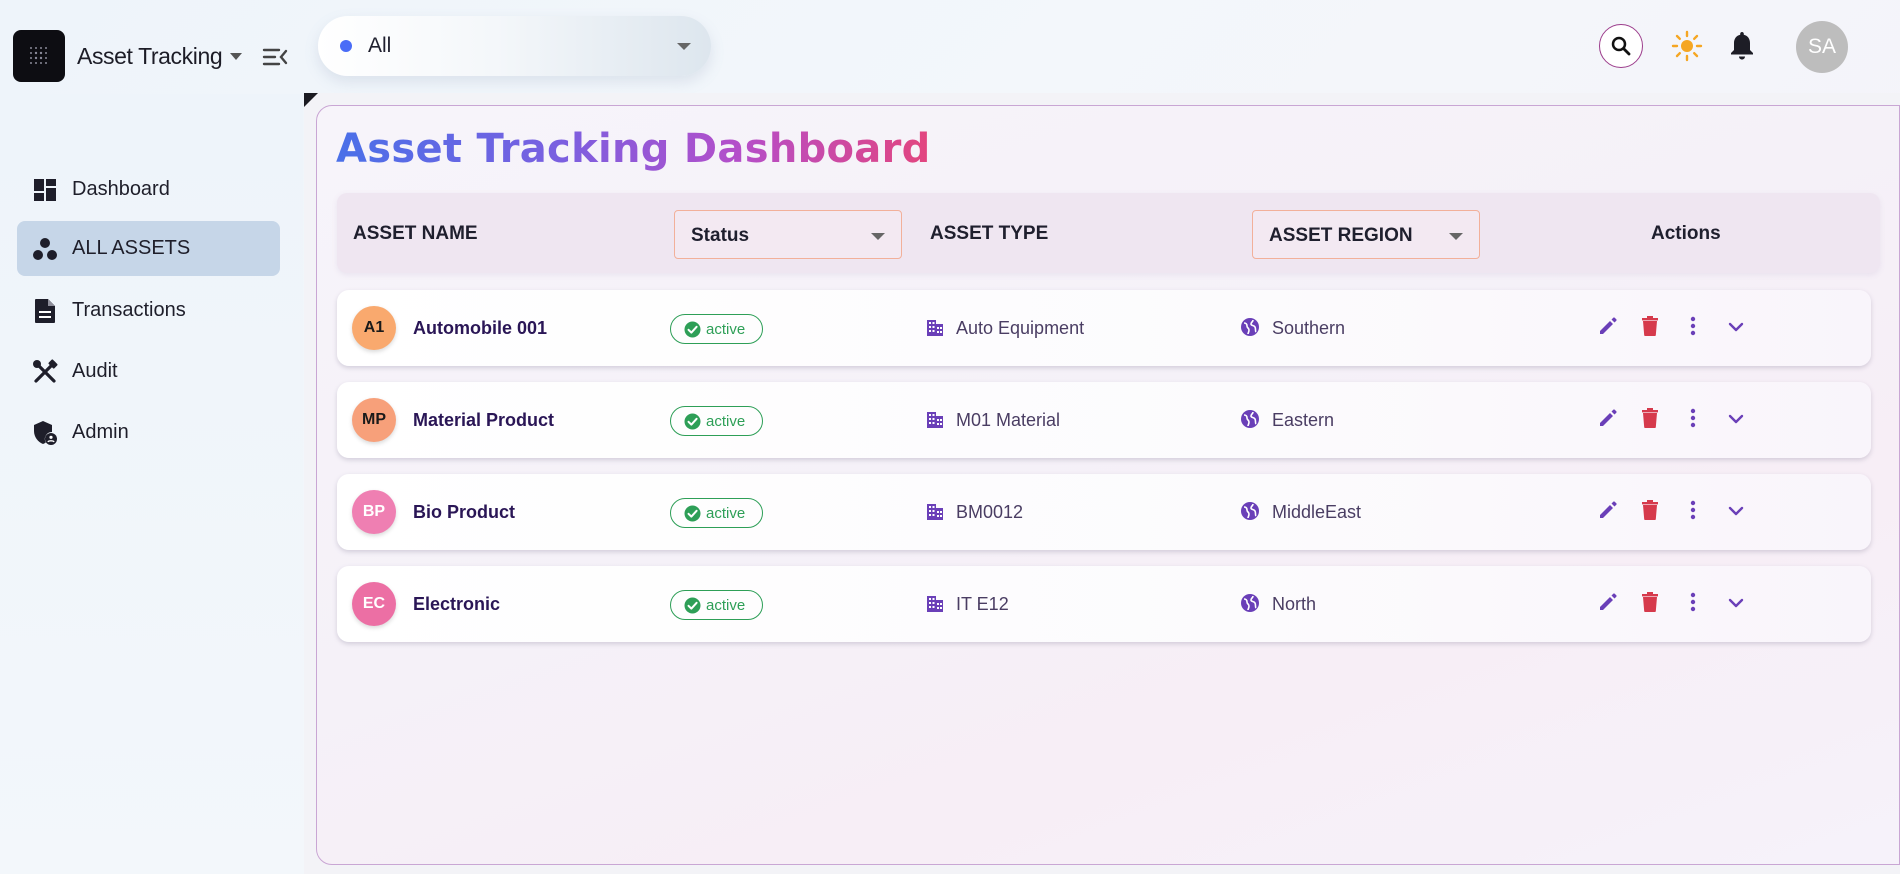 The height and width of the screenshot is (874, 1900). I want to click on admin-shield-icon, so click(45, 433).